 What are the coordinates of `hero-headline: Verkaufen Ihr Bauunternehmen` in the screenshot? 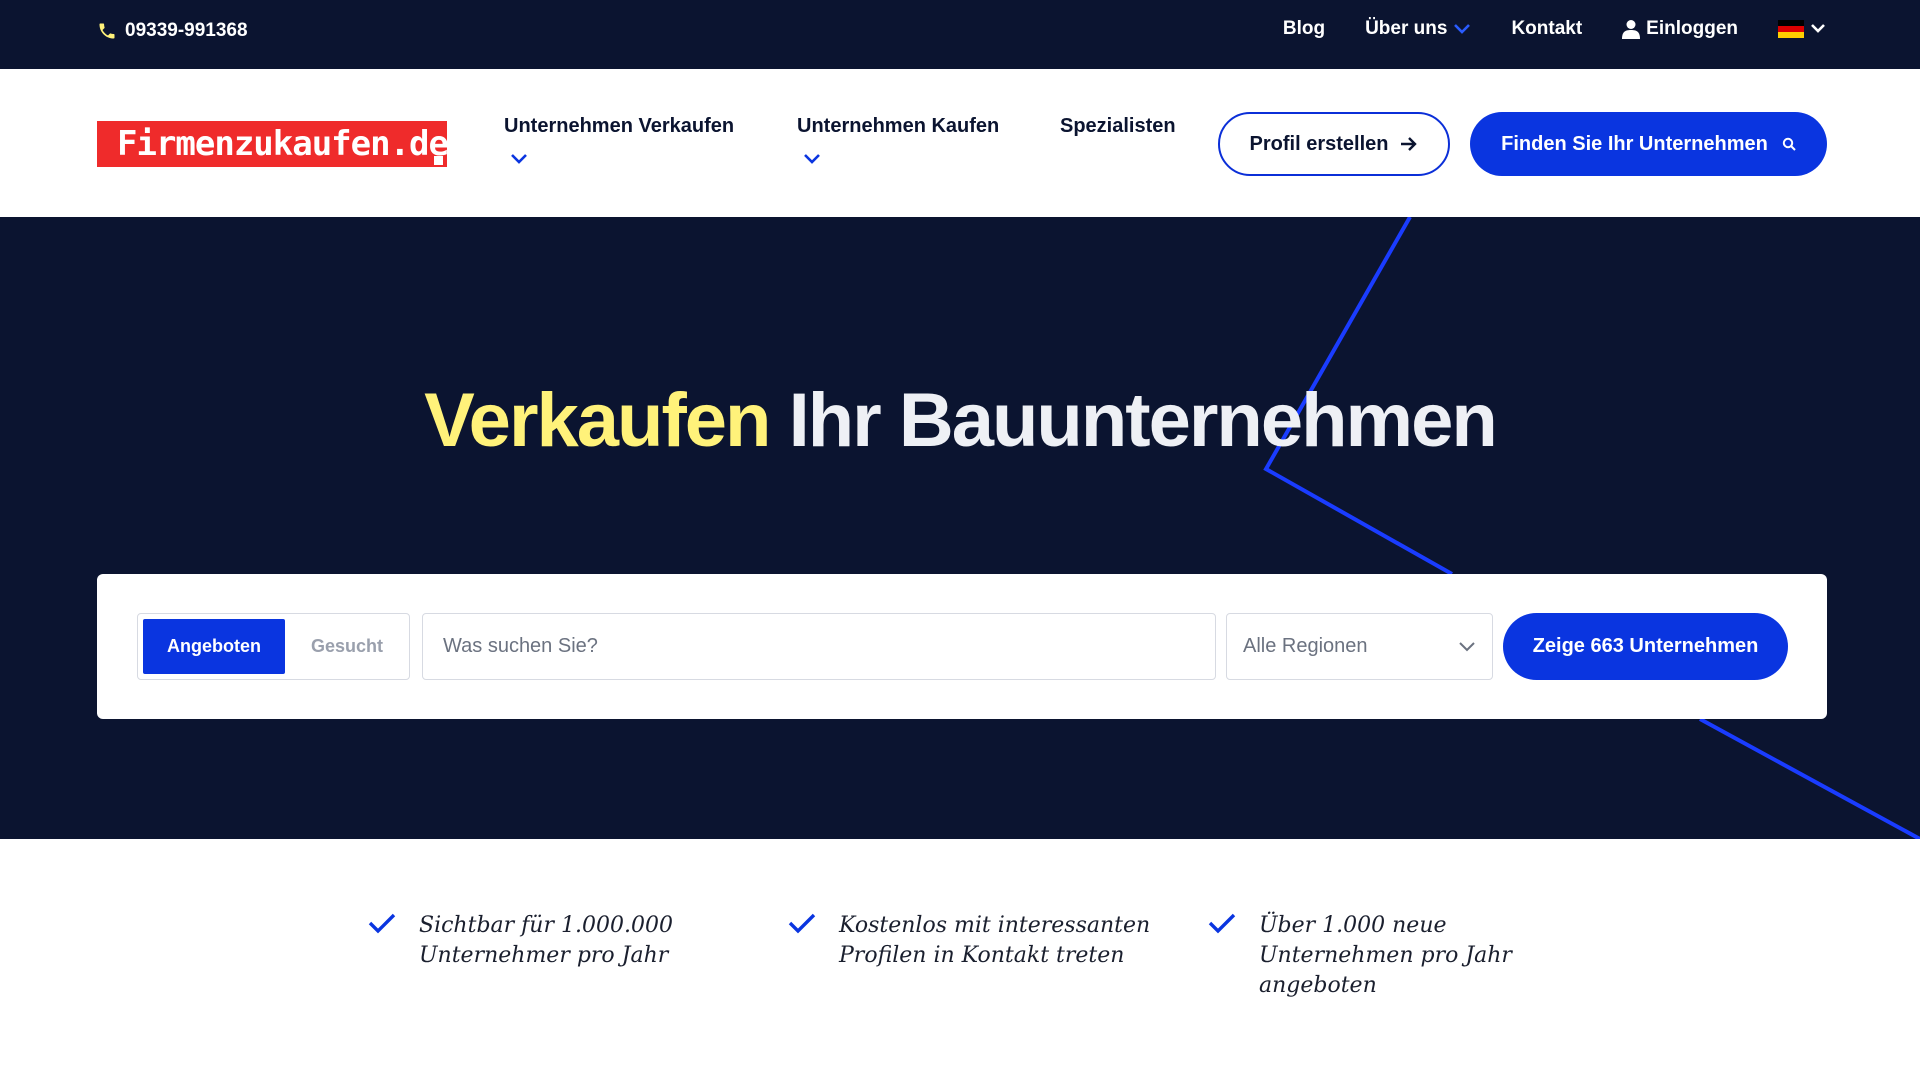 It's located at (960, 420).